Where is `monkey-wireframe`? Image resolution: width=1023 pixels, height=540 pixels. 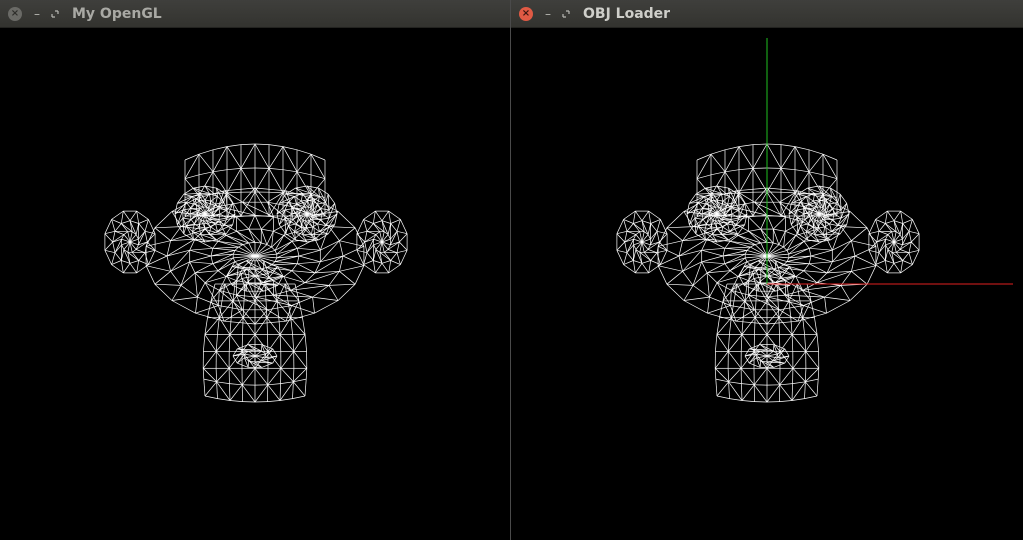 monkey-wireframe is located at coordinates (256, 273).